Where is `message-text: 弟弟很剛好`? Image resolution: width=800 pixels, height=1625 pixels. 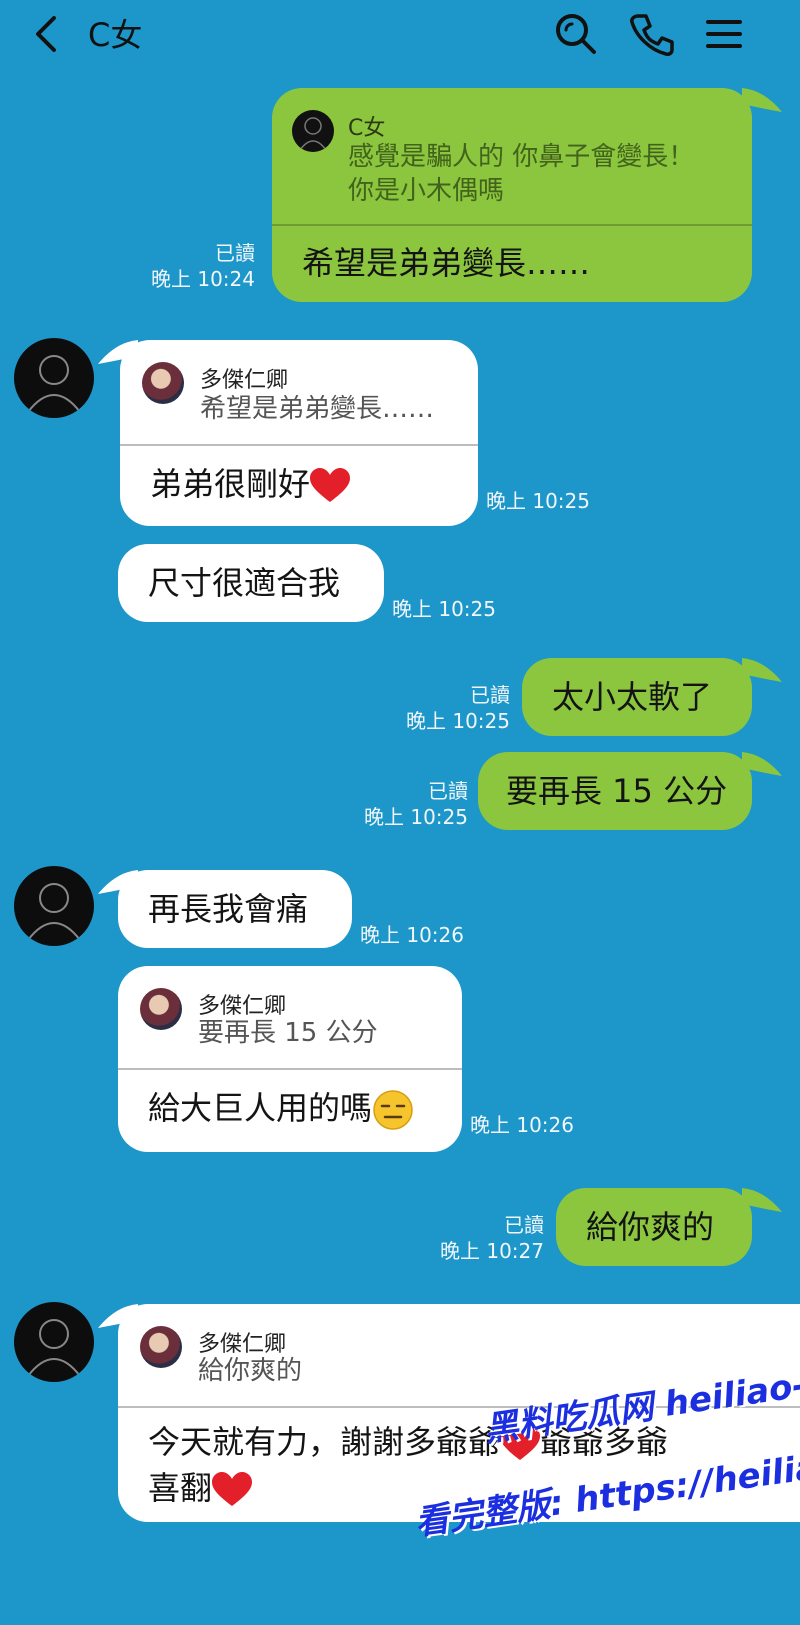 message-text: 弟弟很剛好 is located at coordinates (250, 484).